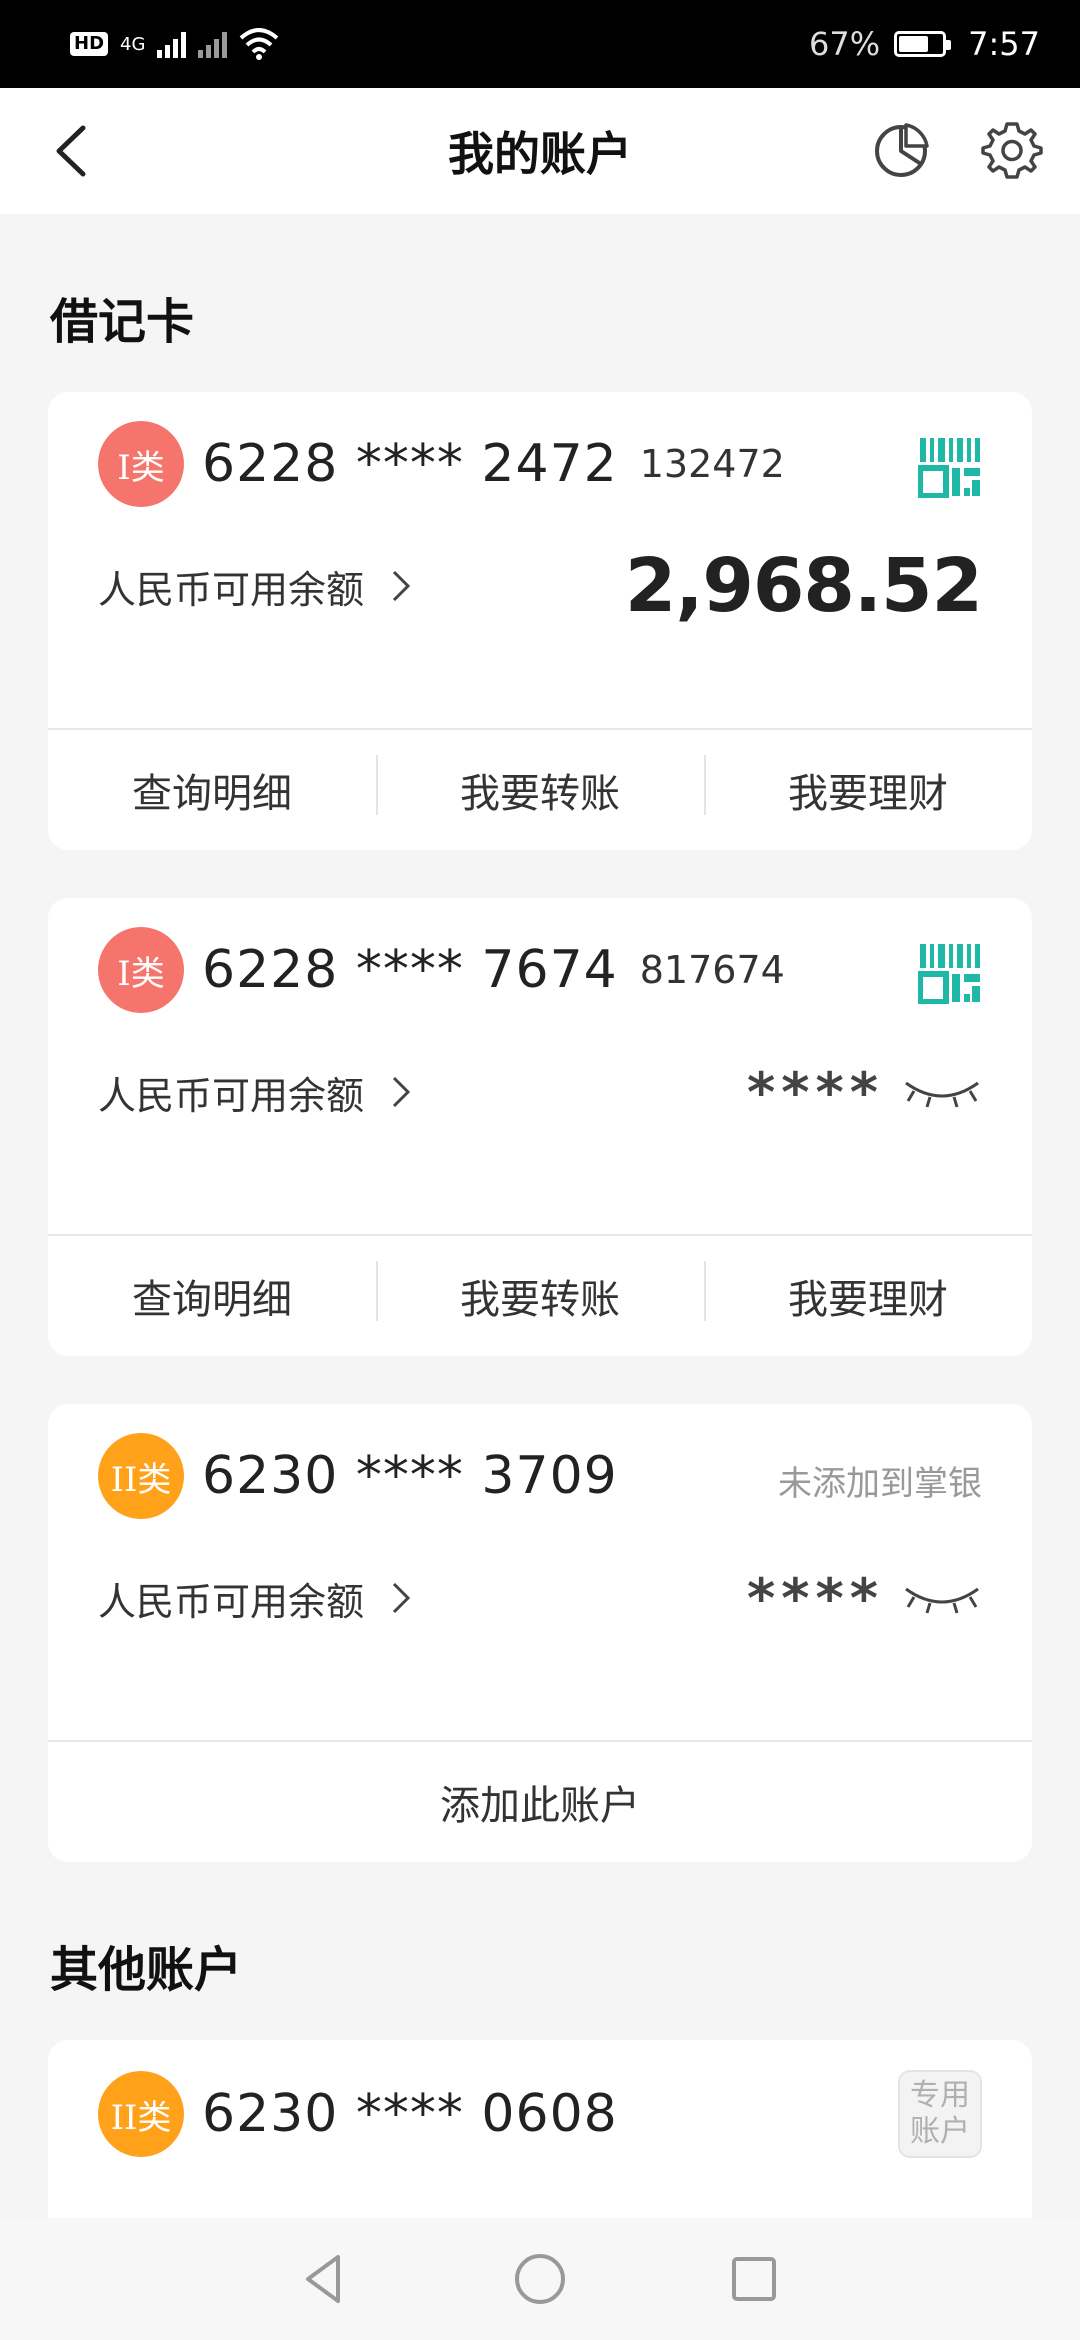 The image size is (1080, 2340). I want to click on card-number: 6230 **** 0608, so click(410, 2114).